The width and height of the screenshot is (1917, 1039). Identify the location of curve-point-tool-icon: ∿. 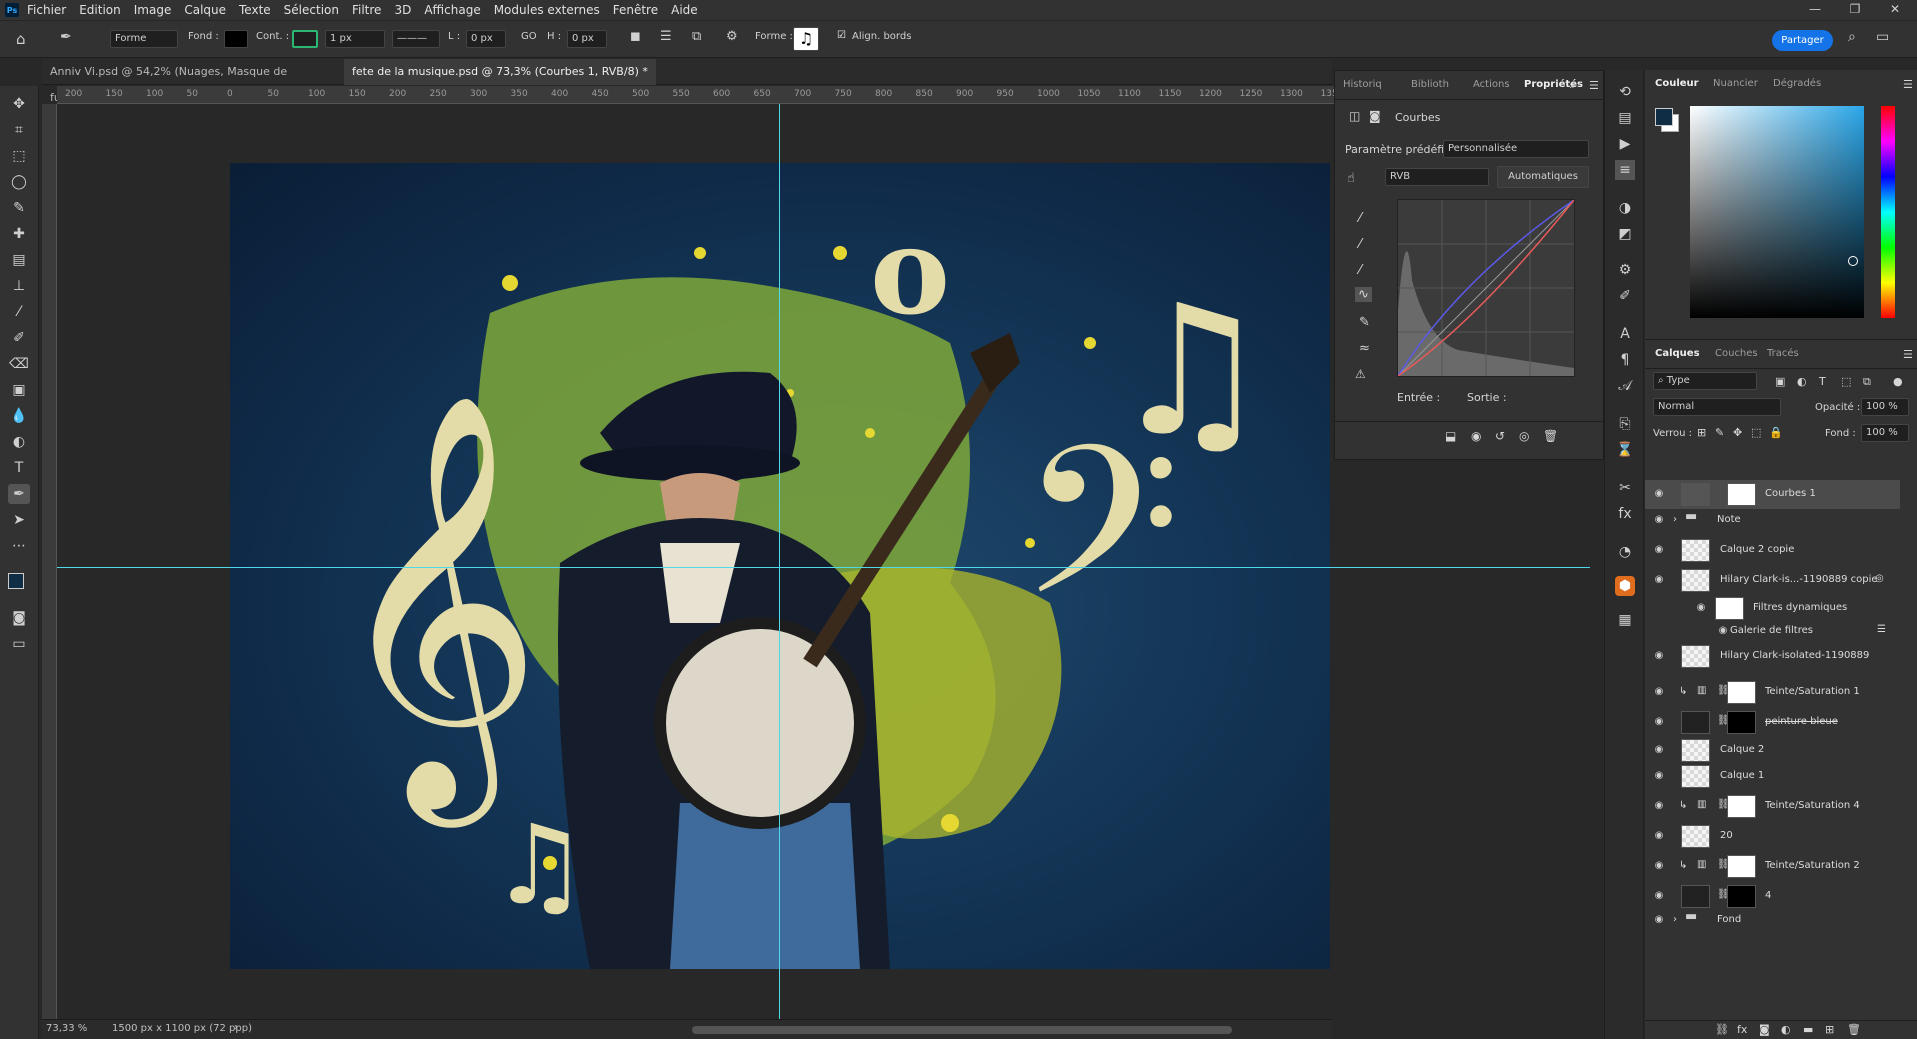
(1363, 294).